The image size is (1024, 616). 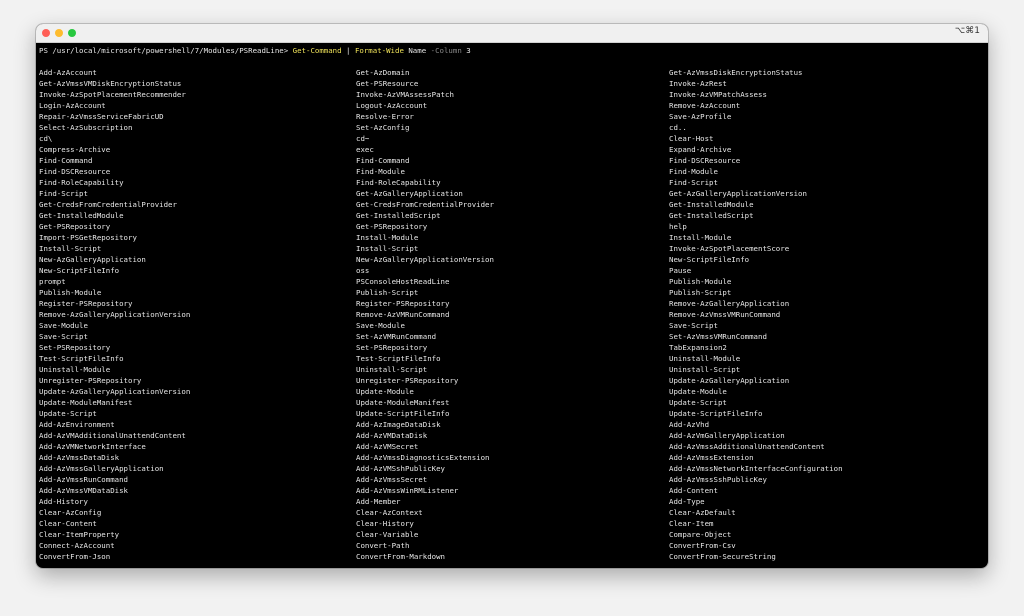 I want to click on prompt-param: -Column, so click(x=446, y=50).